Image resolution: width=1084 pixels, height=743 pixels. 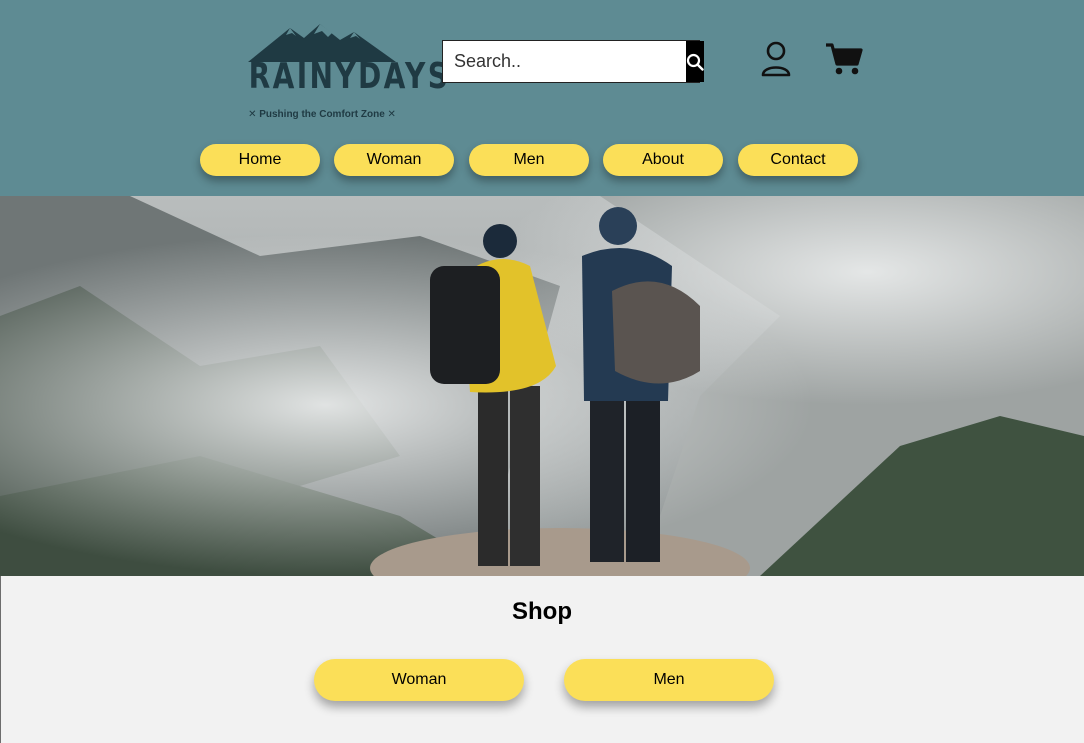 I want to click on nav-about: About, so click(x=663, y=160).